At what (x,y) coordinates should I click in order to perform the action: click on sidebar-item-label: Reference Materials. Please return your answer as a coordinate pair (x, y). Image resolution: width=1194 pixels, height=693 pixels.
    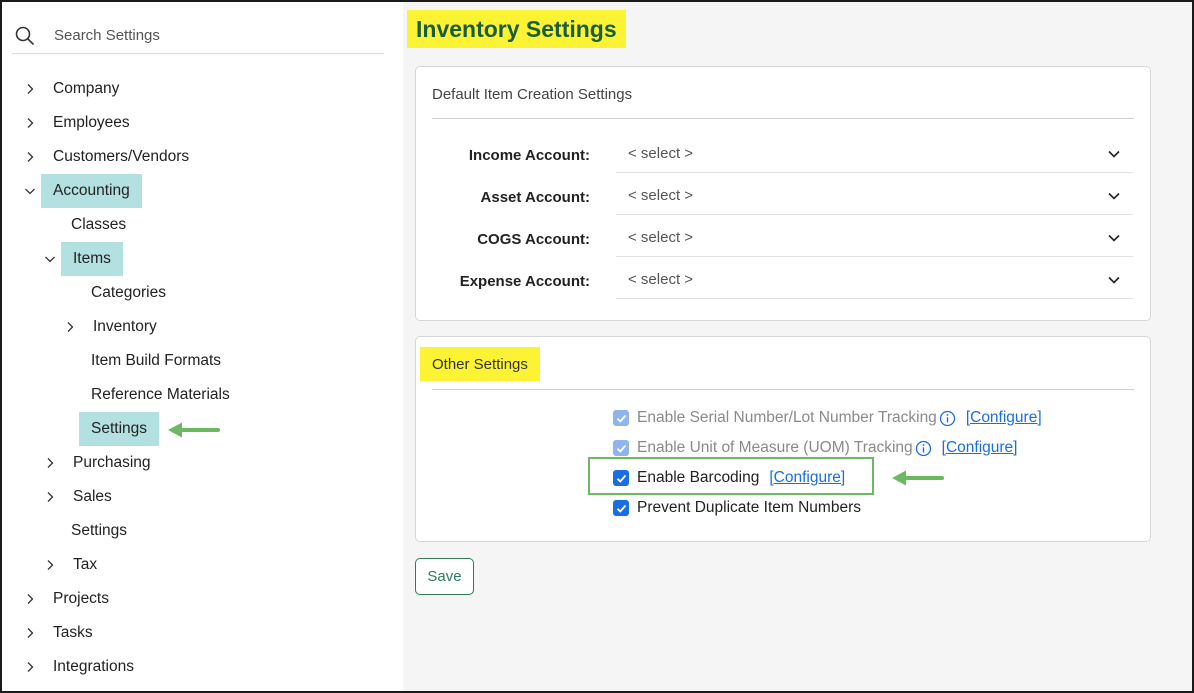
    Looking at the image, I should click on (160, 394).